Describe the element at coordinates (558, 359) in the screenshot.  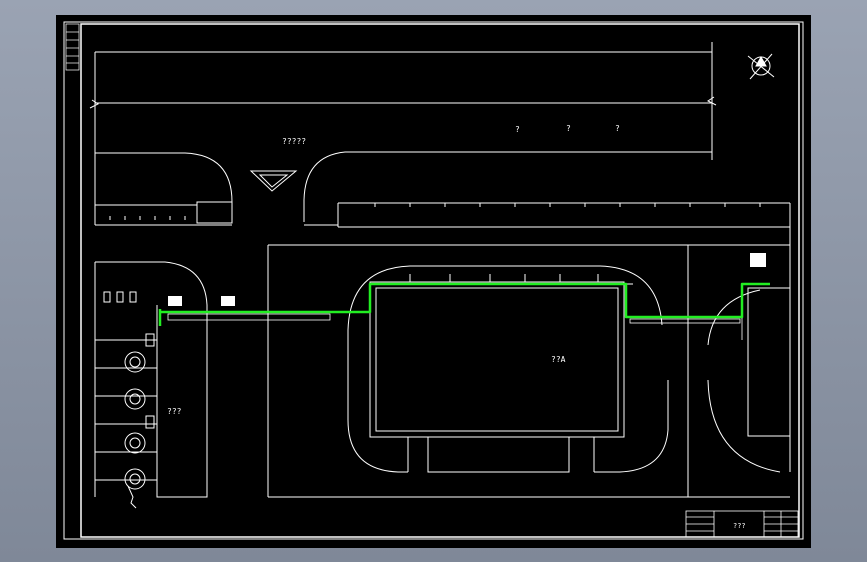
I see `building-label: ??A` at that location.